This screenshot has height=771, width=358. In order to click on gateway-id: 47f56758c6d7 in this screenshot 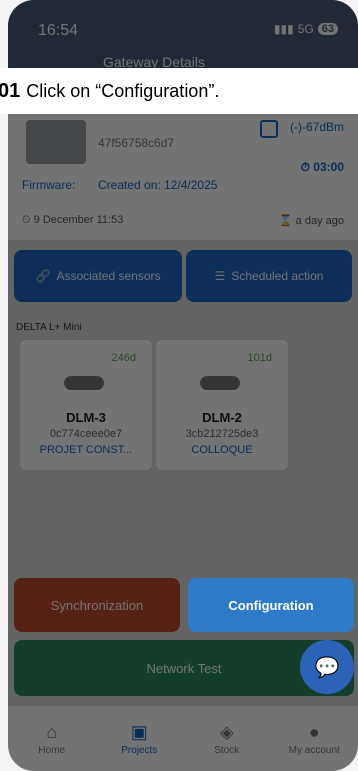, I will do `click(136, 143)`.